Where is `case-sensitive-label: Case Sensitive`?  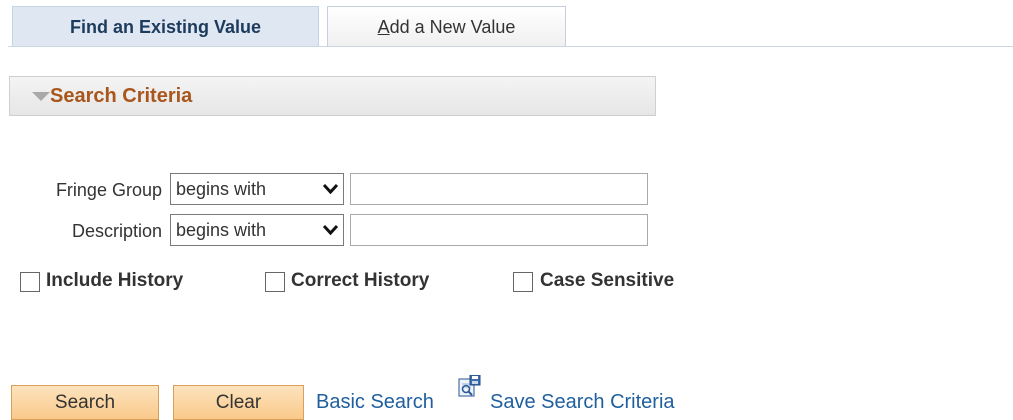 case-sensitive-label: Case Sensitive is located at coordinates (607, 280).